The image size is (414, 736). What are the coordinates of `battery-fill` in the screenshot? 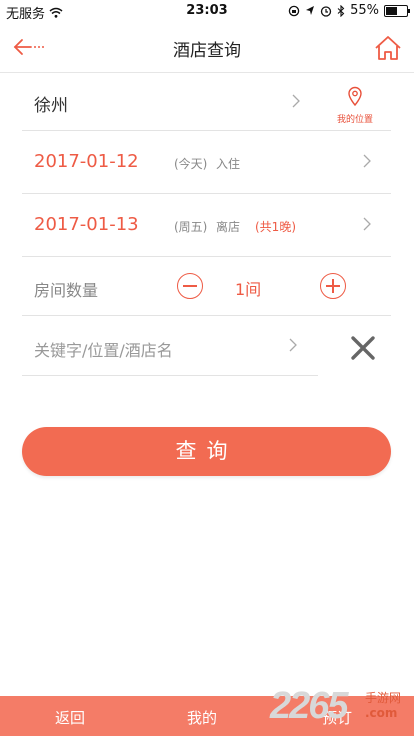 It's located at (391, 10).